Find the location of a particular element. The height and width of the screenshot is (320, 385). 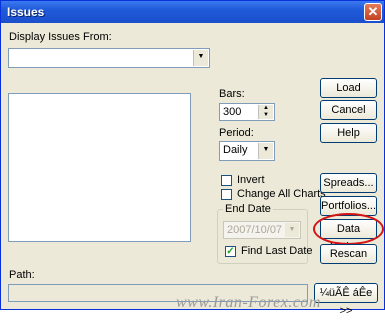

change-all-charts-checkbox is located at coordinates (226, 194).